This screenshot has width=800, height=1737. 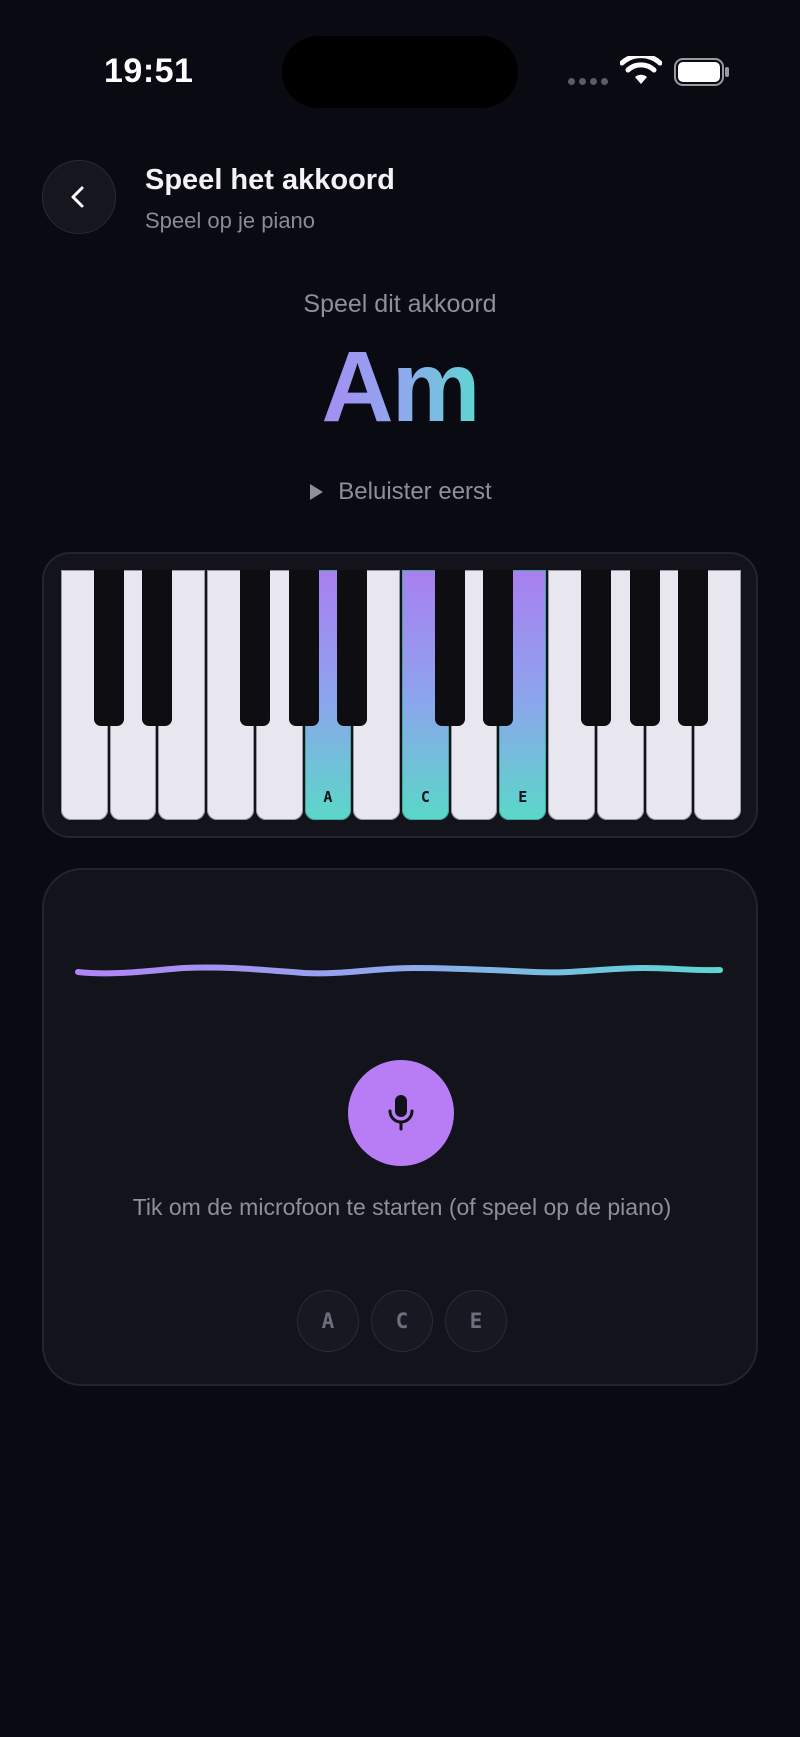 I want to click on note-chip: C, so click(x=402, y=1321).